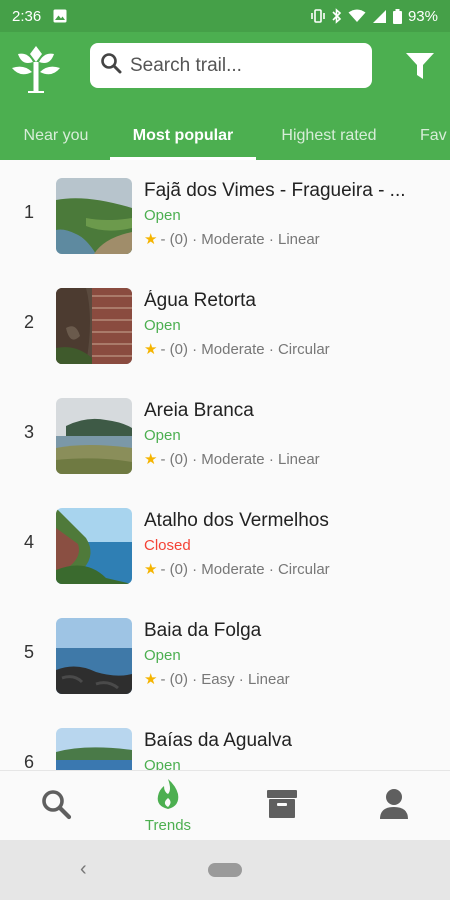 The width and height of the screenshot is (450, 900). I want to click on signal-icon, so click(379, 16).